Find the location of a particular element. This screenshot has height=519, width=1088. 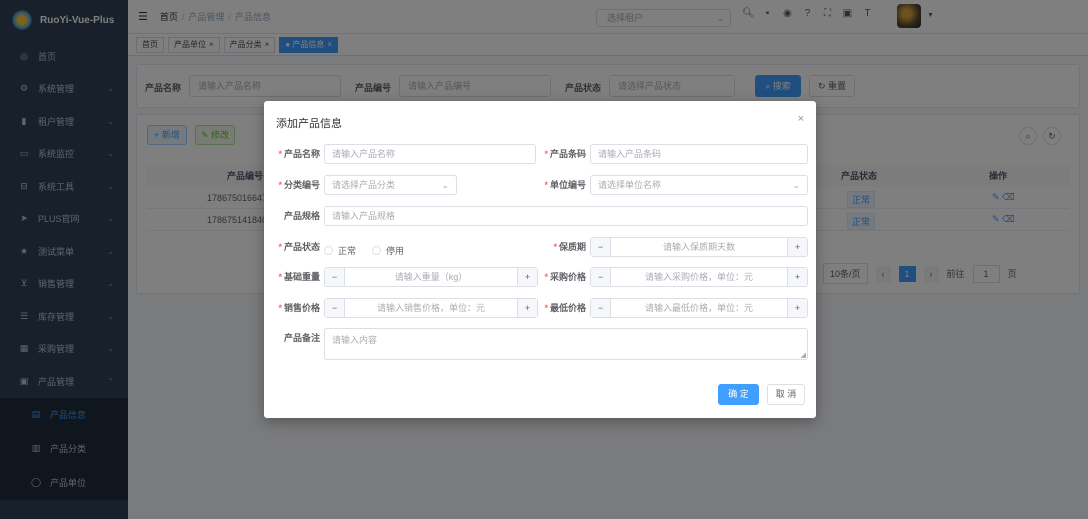

purchase-price-stepper: − 请输入采购价格，单位：元 + is located at coordinates (699, 277).